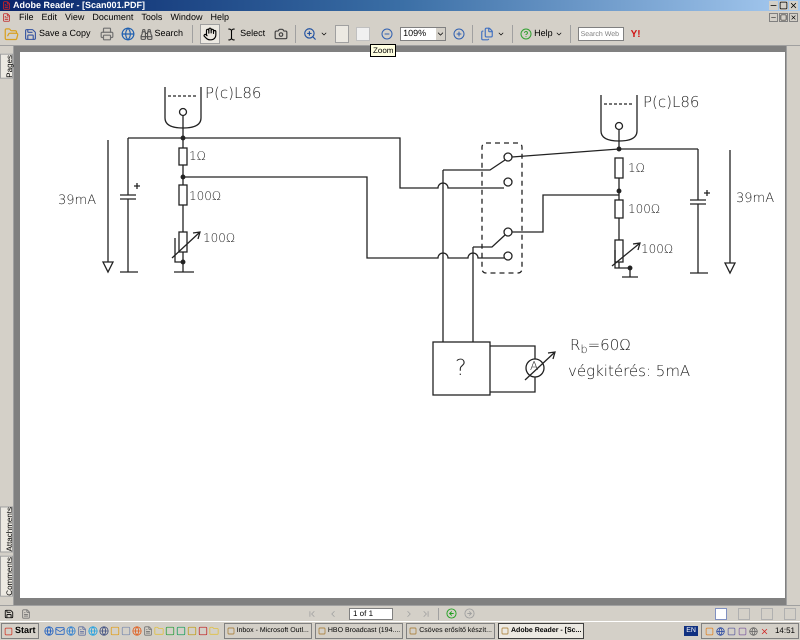  Describe the element at coordinates (57, 34) in the screenshot. I see `save-copy-button: Save a Copy` at that location.